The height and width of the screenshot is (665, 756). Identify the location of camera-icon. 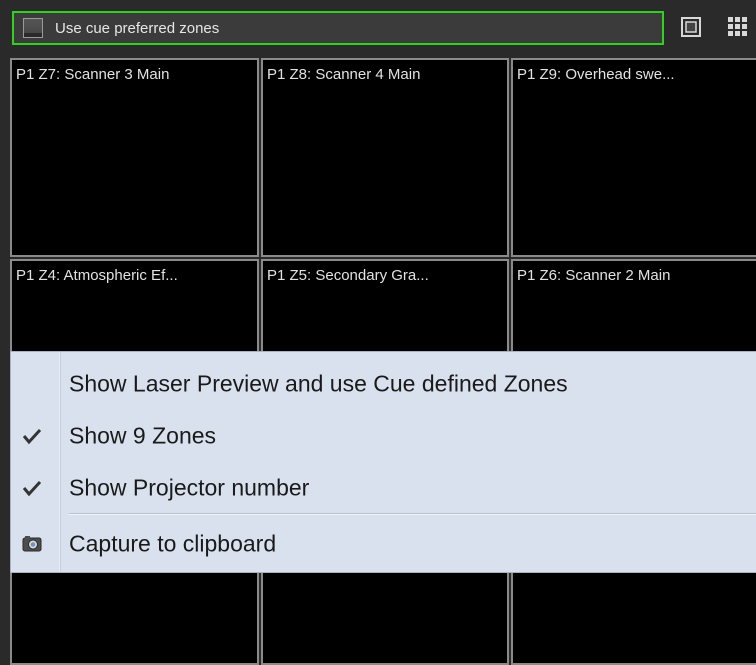
(32, 544).